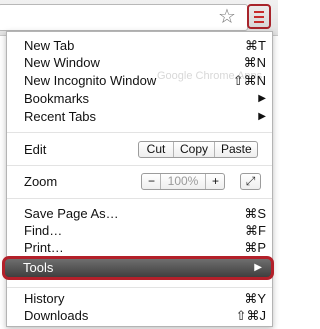 This screenshot has width=320, height=329. Describe the element at coordinates (249, 80) in the screenshot. I see `menu-item-shortcut: ⇧⌘N` at that location.